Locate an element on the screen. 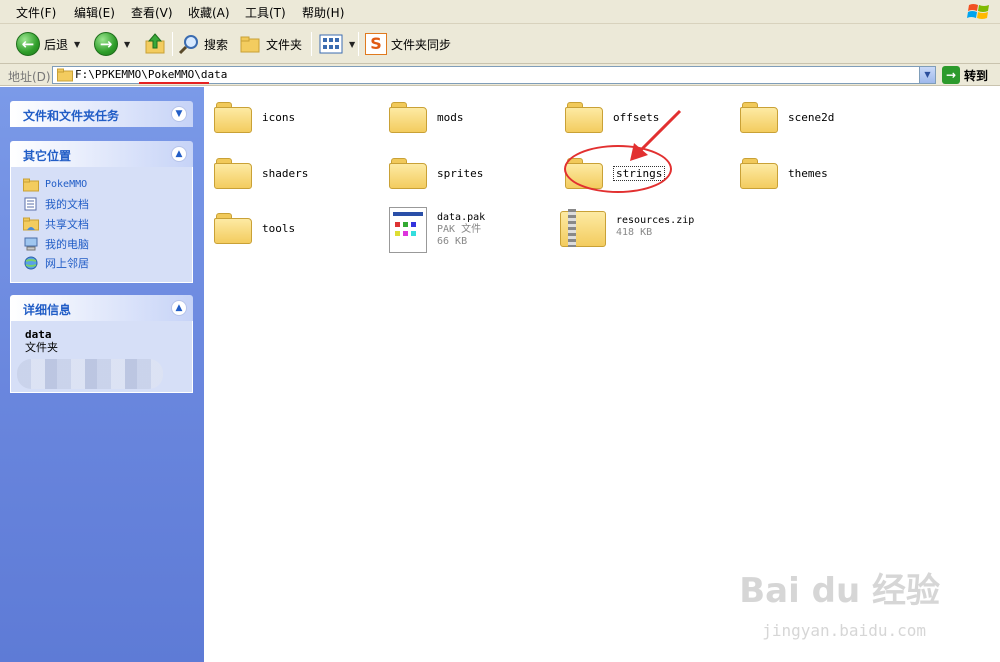  up-folder-button is located at coordinates (155, 44).